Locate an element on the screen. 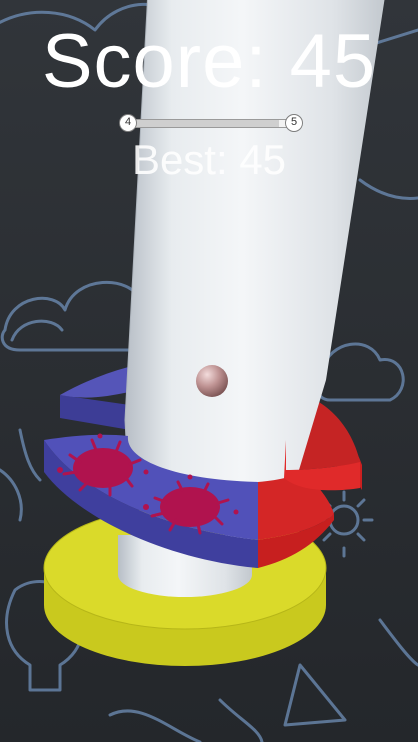 This screenshot has width=418, height=742. next-level-badge: 5 is located at coordinates (294, 123).